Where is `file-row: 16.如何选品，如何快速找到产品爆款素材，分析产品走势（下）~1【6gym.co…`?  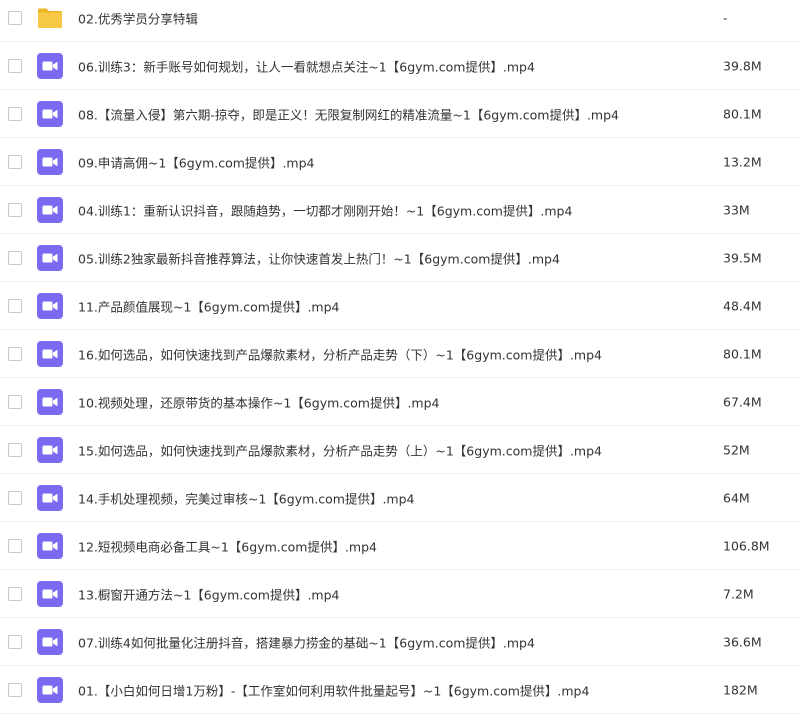
file-row: 16.如何选品，如何快速找到产品爆款素材，分析产品走势（下）~1【6gym.co… is located at coordinates (400, 354).